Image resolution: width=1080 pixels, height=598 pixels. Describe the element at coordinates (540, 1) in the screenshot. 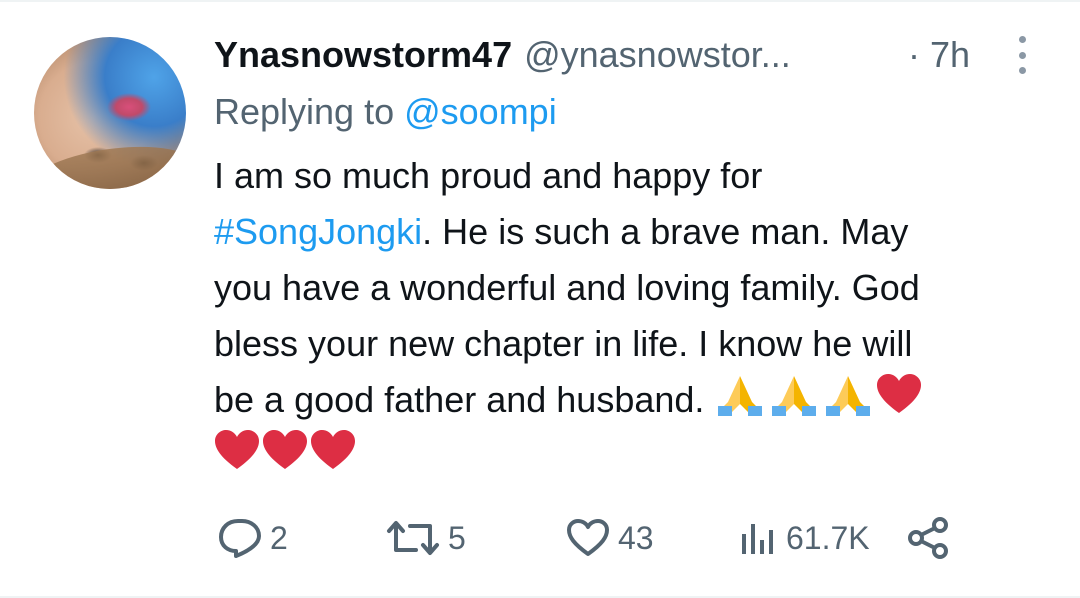

I see `top-divider` at that location.